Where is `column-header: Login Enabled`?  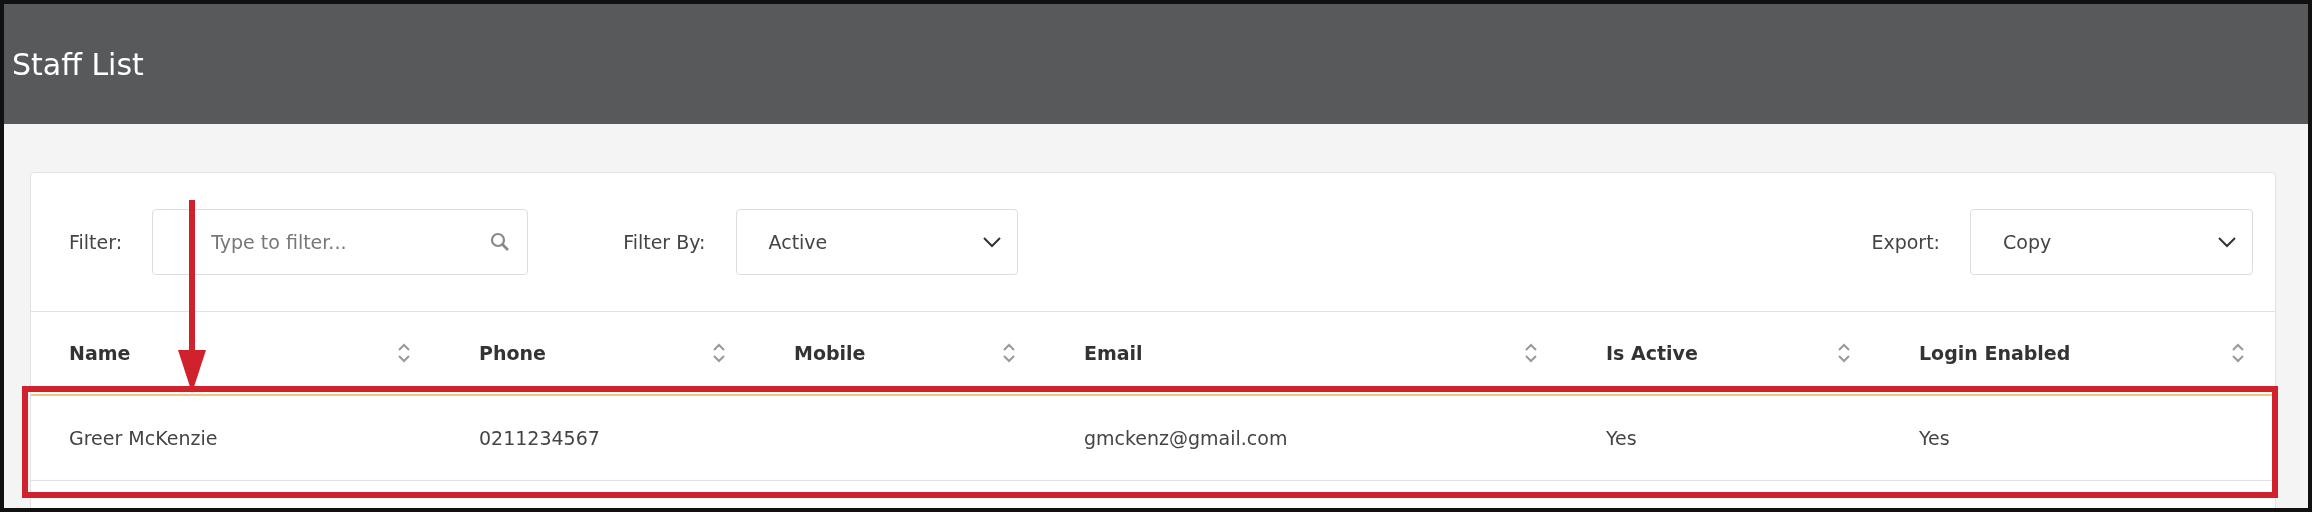 column-header: Login Enabled is located at coordinates (2078, 354).